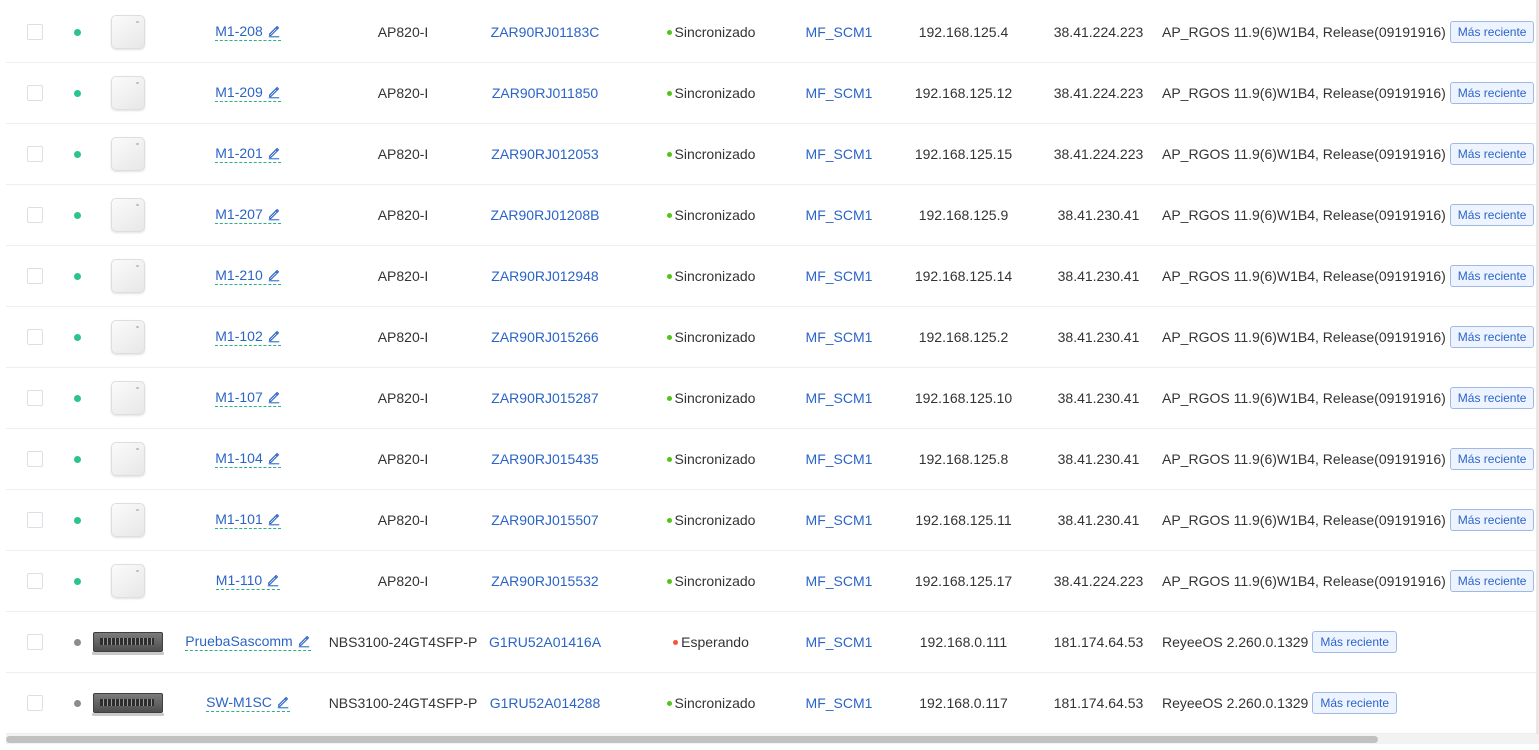 Image resolution: width=1539 pixels, height=750 pixels. Describe the element at coordinates (545, 215) in the screenshot. I see `serial-number-link: ZAR90RJ01208B` at that location.